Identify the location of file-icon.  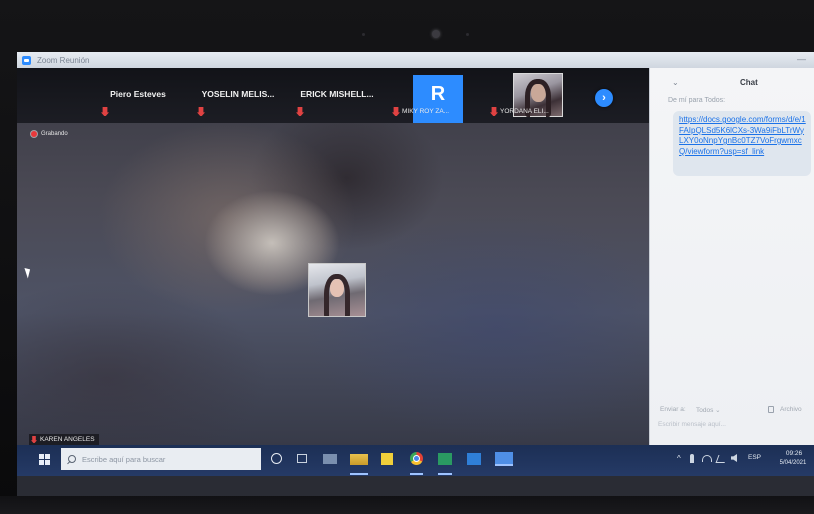
(771, 409).